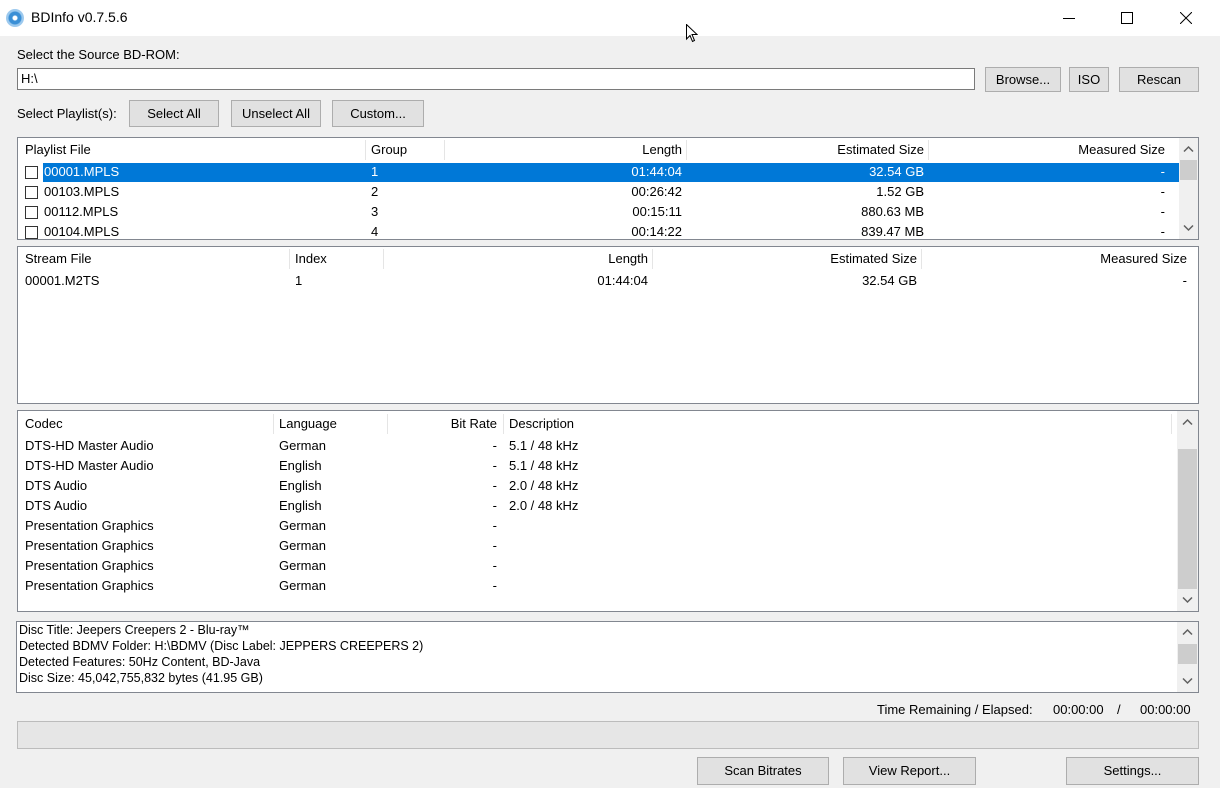 This screenshot has width=1220, height=788. What do you see at coordinates (763, 771) in the screenshot?
I see `scan-bitrates-button: Scan Bitrates` at bounding box center [763, 771].